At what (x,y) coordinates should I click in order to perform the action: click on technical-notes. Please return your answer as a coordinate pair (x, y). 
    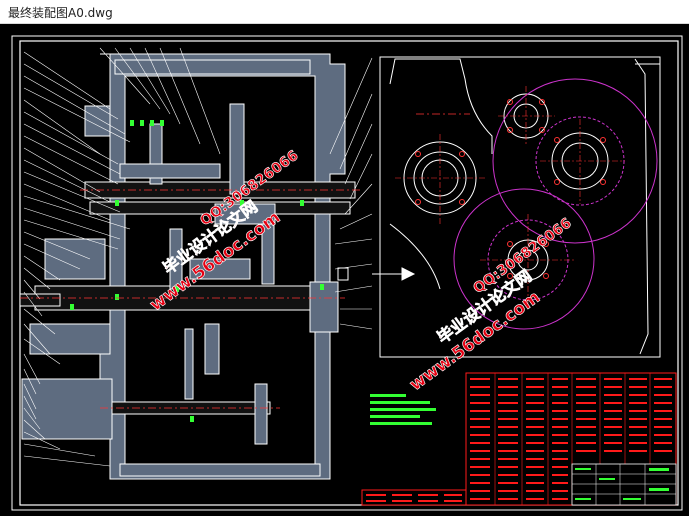
    Looking at the image, I should click on (403, 409).